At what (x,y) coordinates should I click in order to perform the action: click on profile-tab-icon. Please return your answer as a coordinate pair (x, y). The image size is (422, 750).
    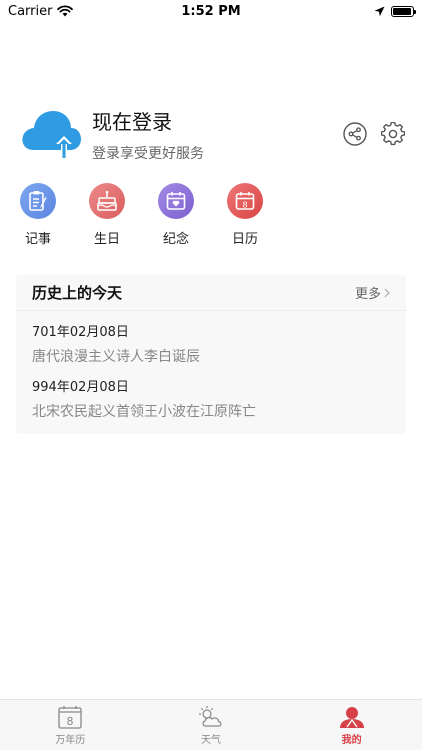
    Looking at the image, I should click on (351, 717).